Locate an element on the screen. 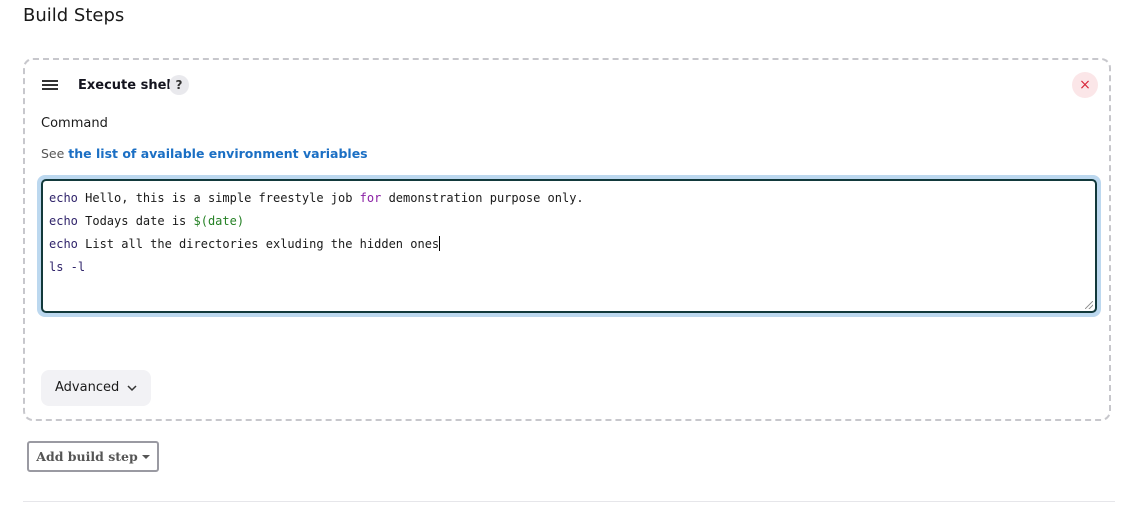  divider is located at coordinates (569, 501).